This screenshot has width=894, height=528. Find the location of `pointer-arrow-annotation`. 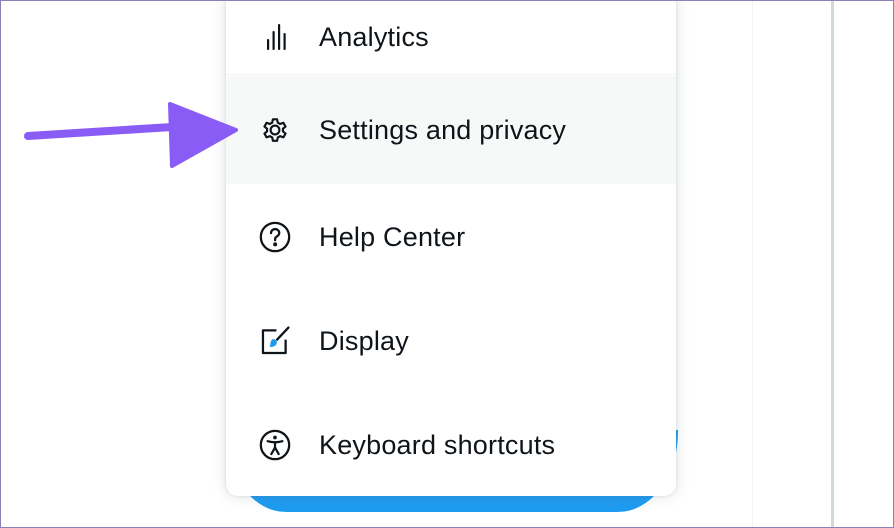

pointer-arrow-annotation is located at coordinates (131, 135).